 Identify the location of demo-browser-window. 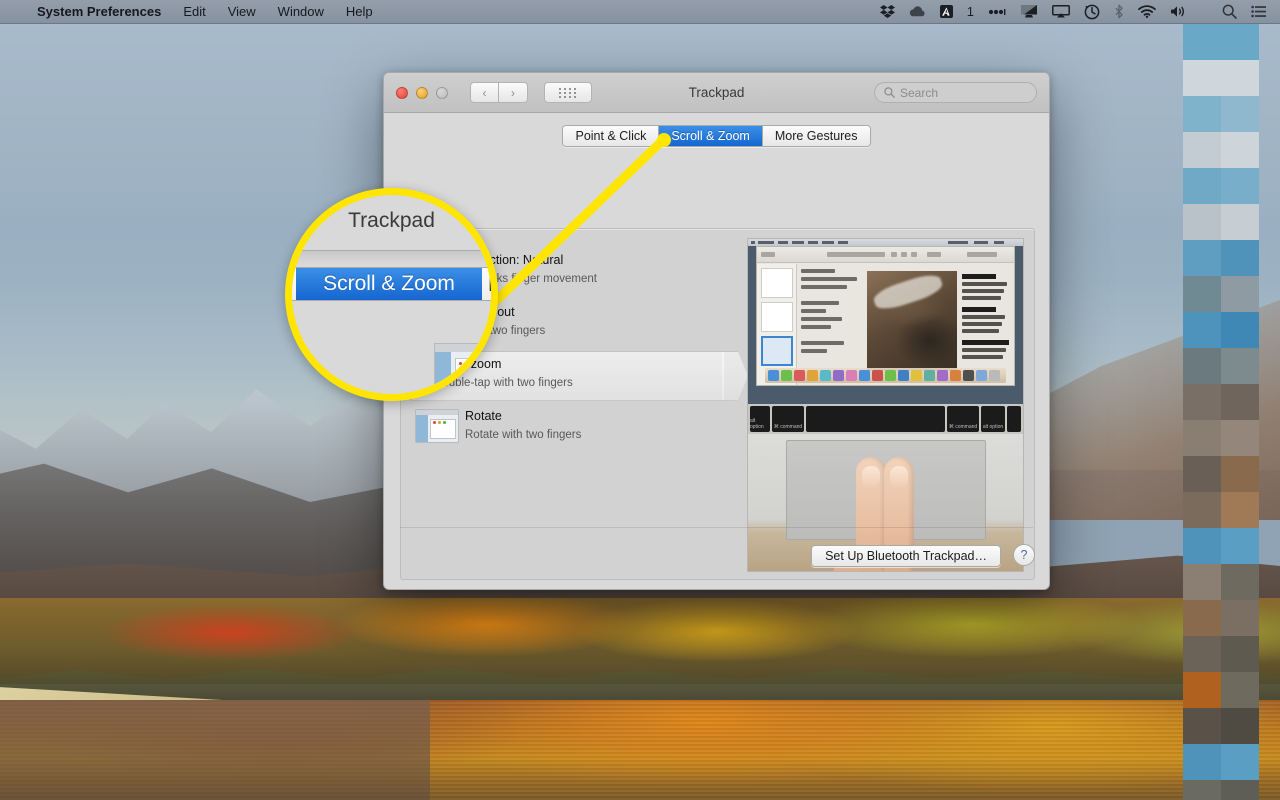
(885, 316).